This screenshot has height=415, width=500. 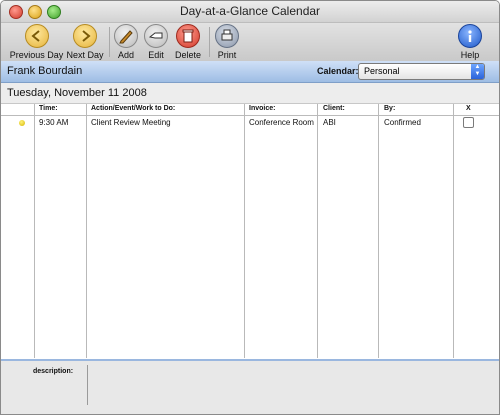 What do you see at coordinates (262, 108) in the screenshot?
I see `header-invoice: Invoice:` at bounding box center [262, 108].